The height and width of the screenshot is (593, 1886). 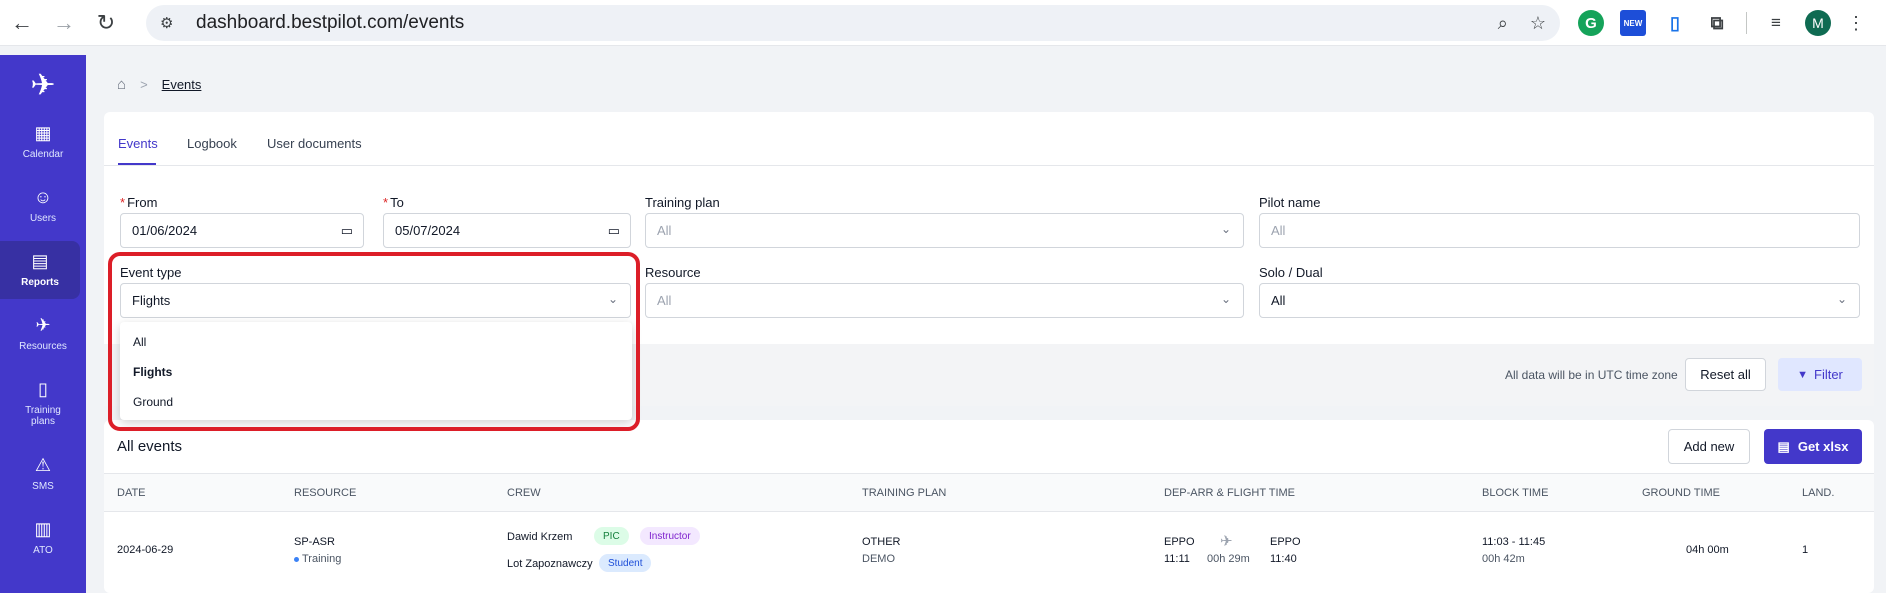 I want to click on row-block-duration: 00h 42m, so click(x=1503, y=559).